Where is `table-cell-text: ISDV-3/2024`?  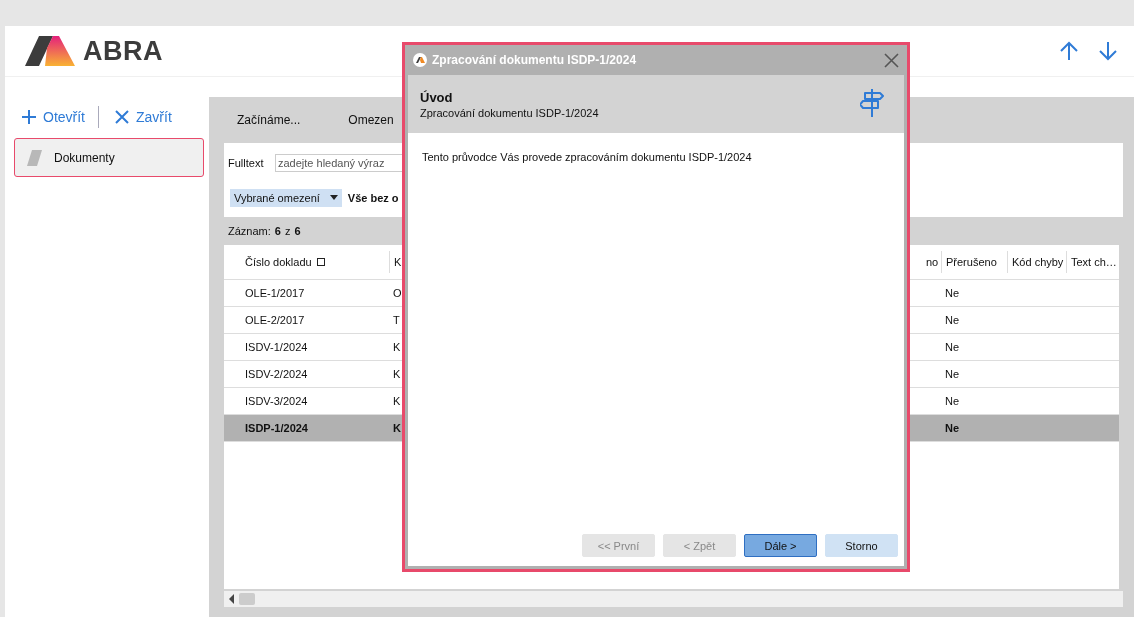 table-cell-text: ISDV-3/2024 is located at coordinates (276, 401).